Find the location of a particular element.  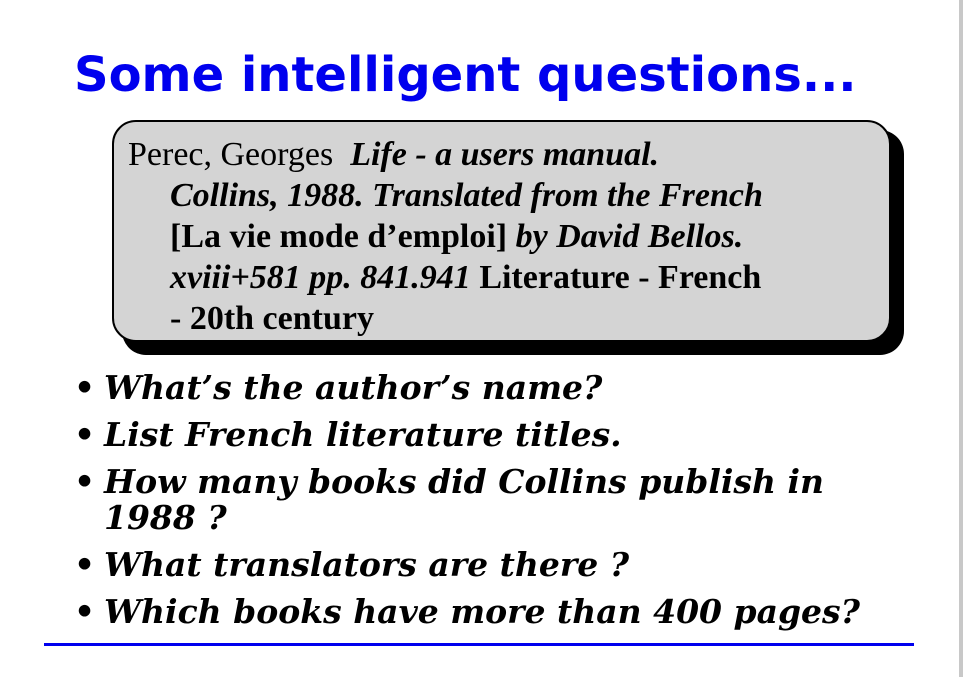

question-text-continued: 1988 ? is located at coordinates (165, 517).